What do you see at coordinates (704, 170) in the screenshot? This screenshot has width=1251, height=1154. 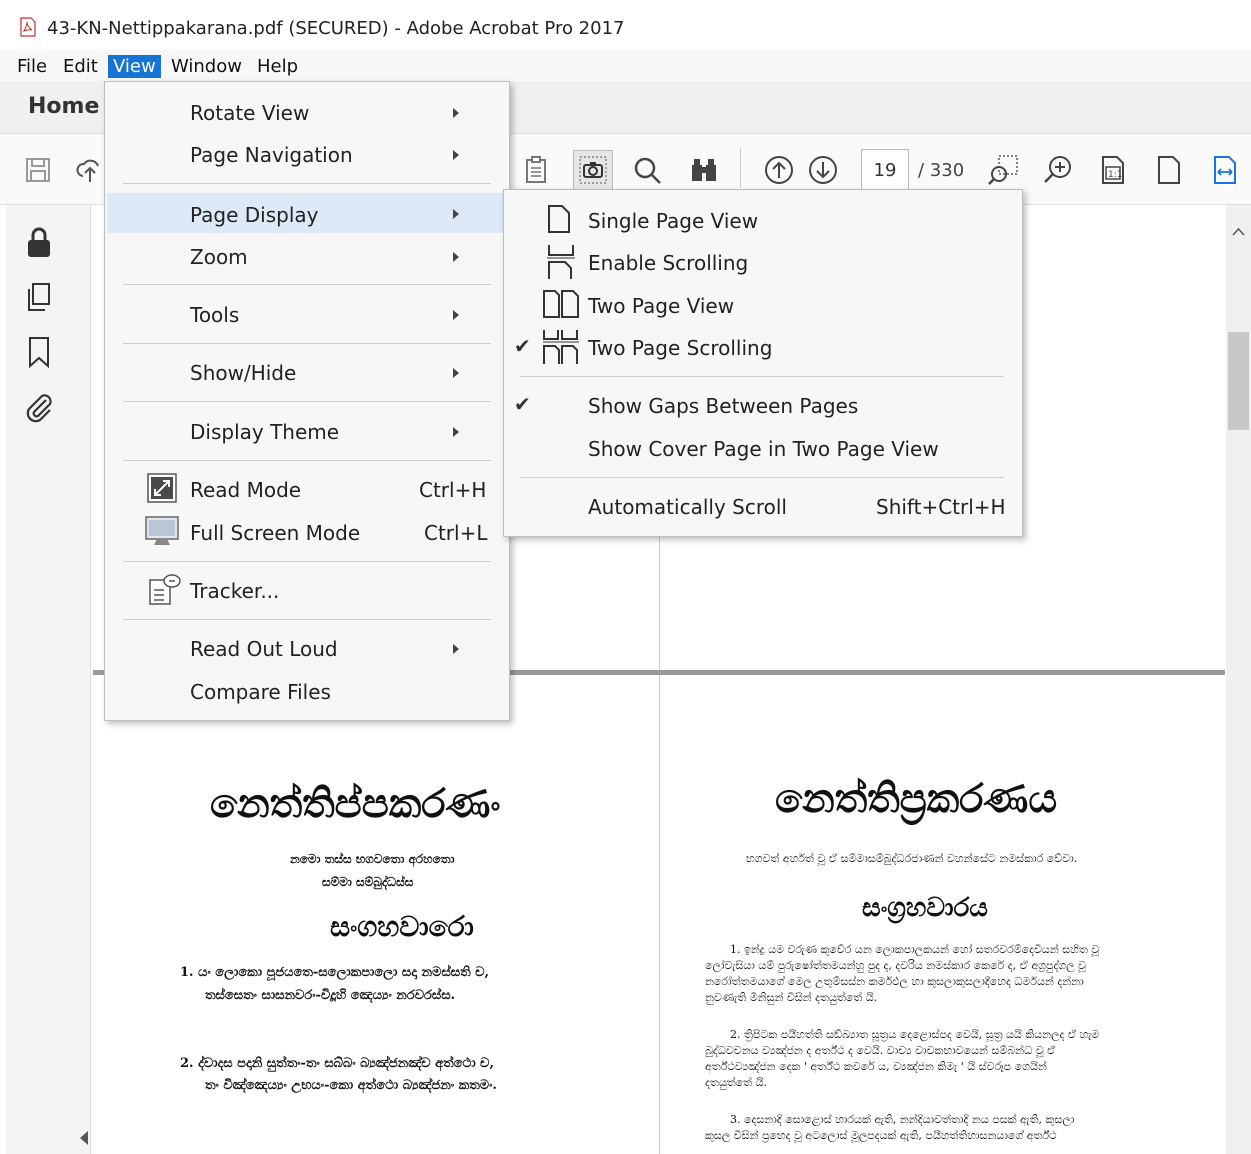 I see `binoculars-icon` at bounding box center [704, 170].